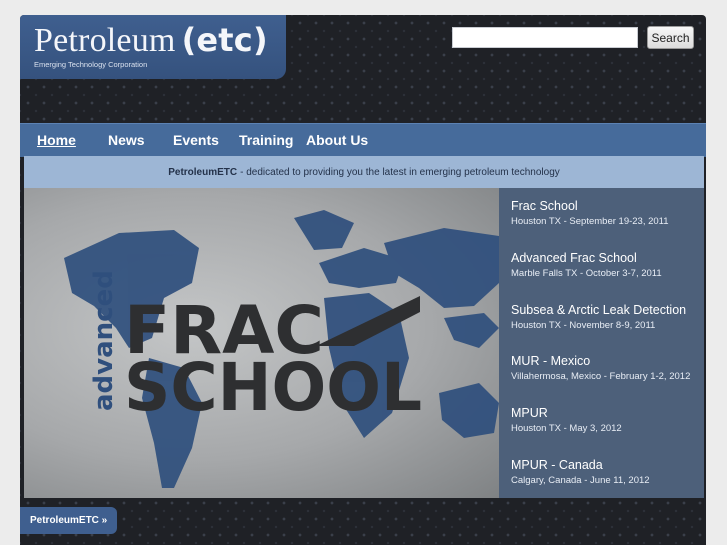 The image size is (727, 545). Describe the element at coordinates (196, 140) in the screenshot. I see `nav-events: Events` at that location.